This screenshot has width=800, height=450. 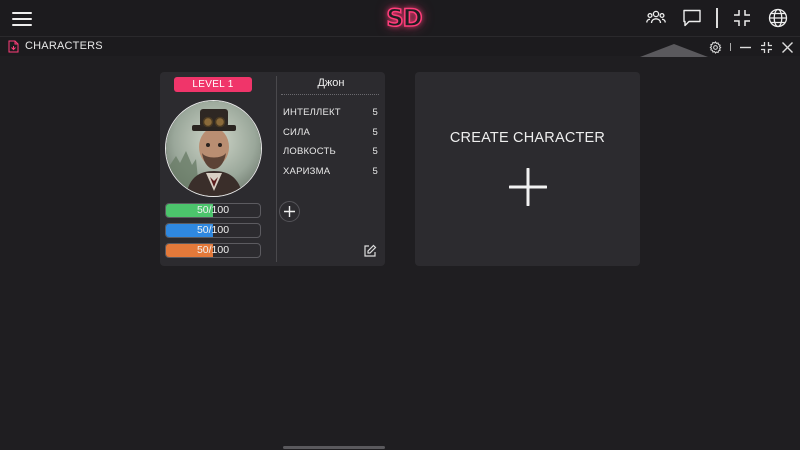 I want to click on add-stat-button, so click(x=289, y=211).